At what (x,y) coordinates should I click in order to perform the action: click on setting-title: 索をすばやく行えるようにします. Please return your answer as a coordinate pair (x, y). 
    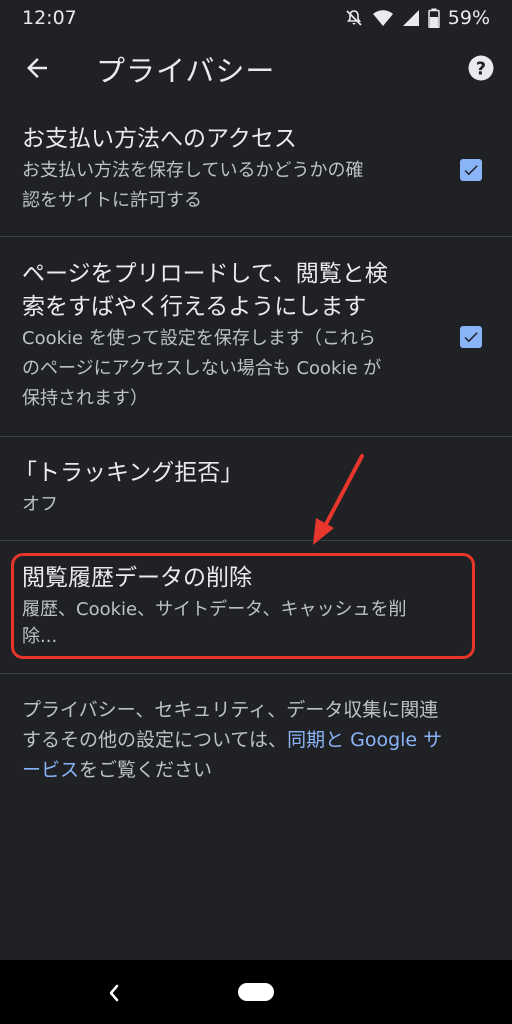
    Looking at the image, I should click on (194, 307).